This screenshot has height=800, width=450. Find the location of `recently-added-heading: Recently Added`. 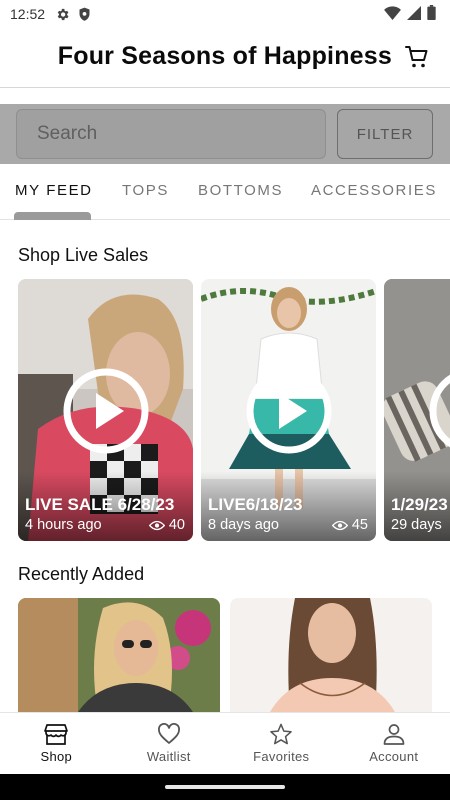

recently-added-heading: Recently Added is located at coordinates (81, 574).